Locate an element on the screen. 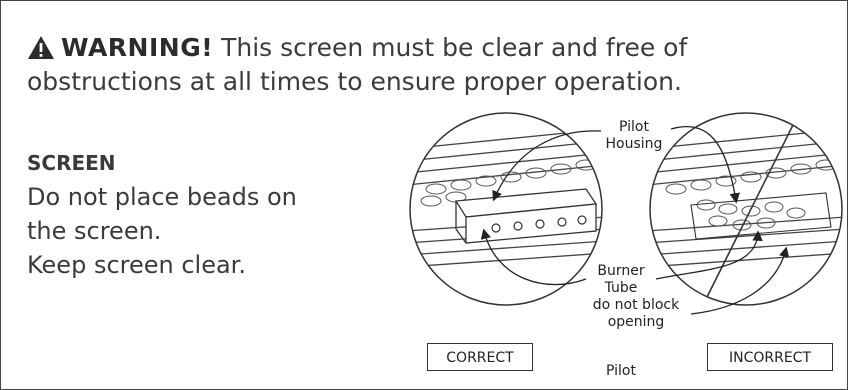 The image size is (848, 390). instruction-line-1: Do not place beads on is located at coordinates (162, 197).